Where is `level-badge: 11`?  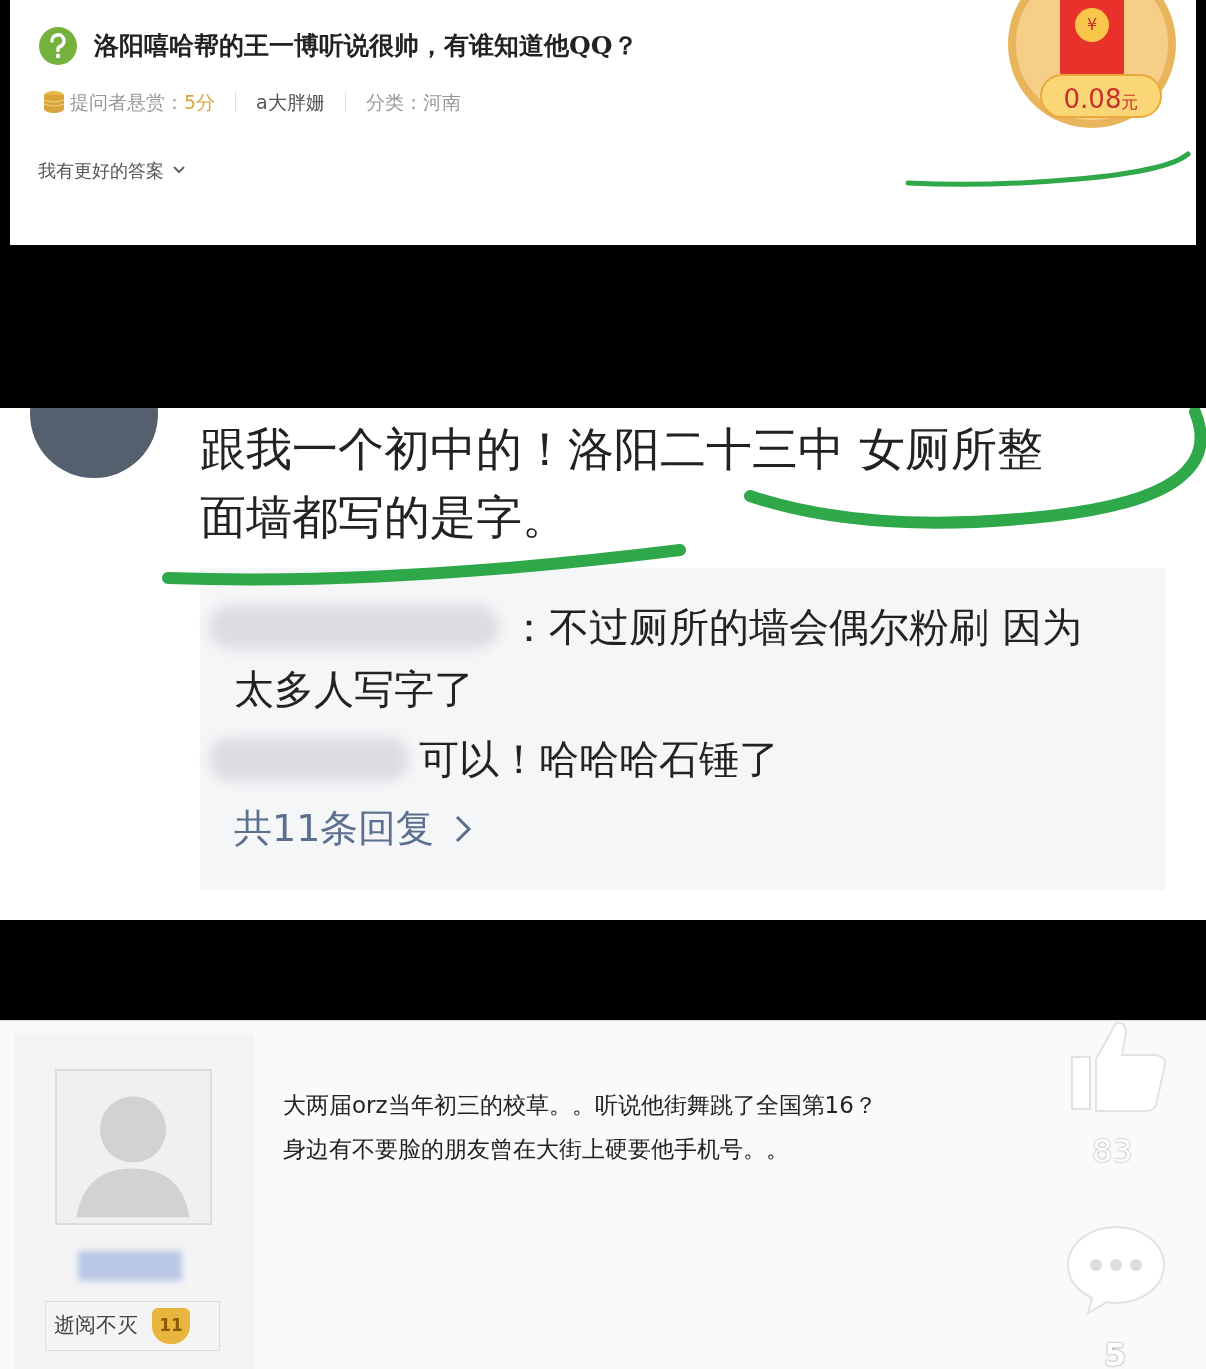 level-badge: 11 is located at coordinates (171, 1326).